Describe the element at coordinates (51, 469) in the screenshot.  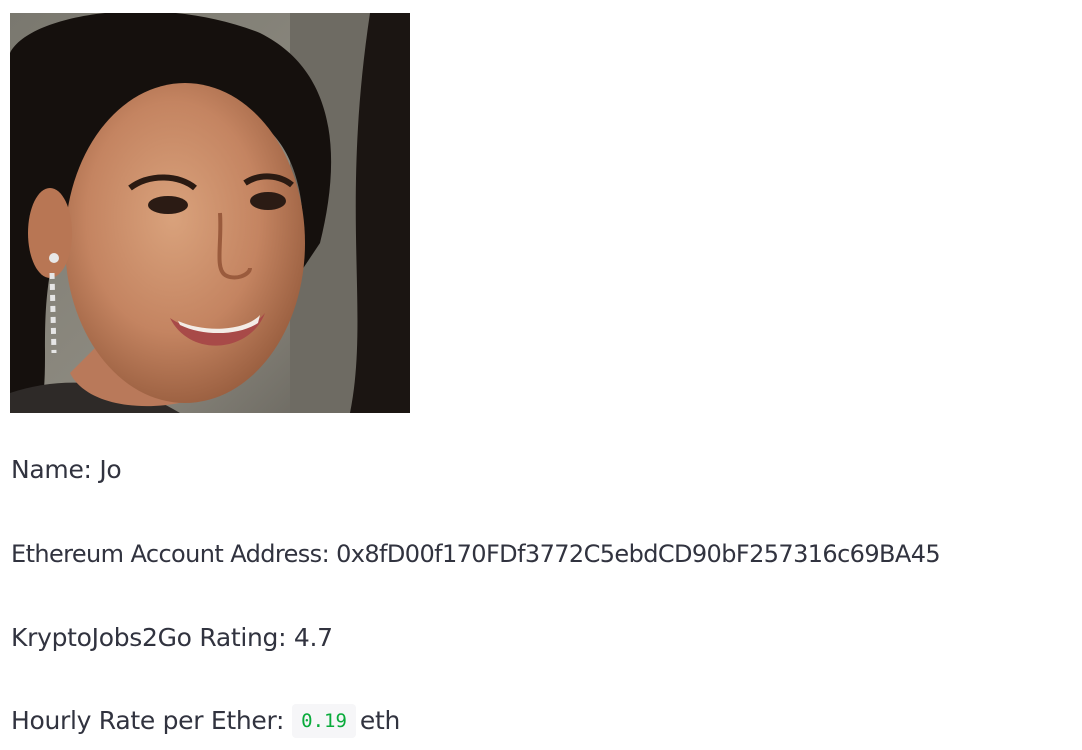
I see `name-label: Name:` at that location.